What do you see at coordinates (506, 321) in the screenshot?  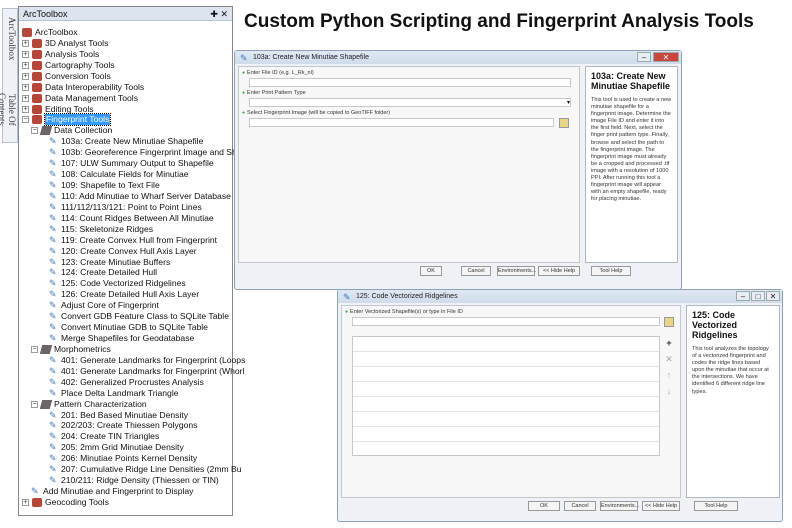 I see `shapefile-input` at bounding box center [506, 321].